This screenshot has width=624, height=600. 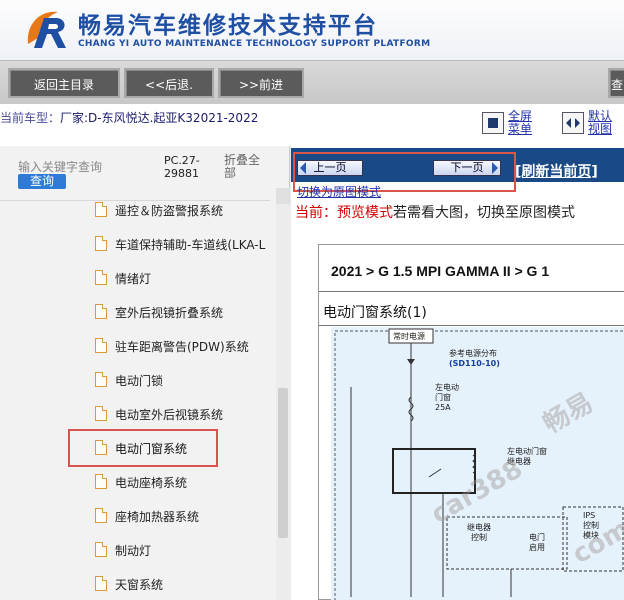 What do you see at coordinates (600, 129) in the screenshot?
I see `default-line2: 视图` at bounding box center [600, 129].